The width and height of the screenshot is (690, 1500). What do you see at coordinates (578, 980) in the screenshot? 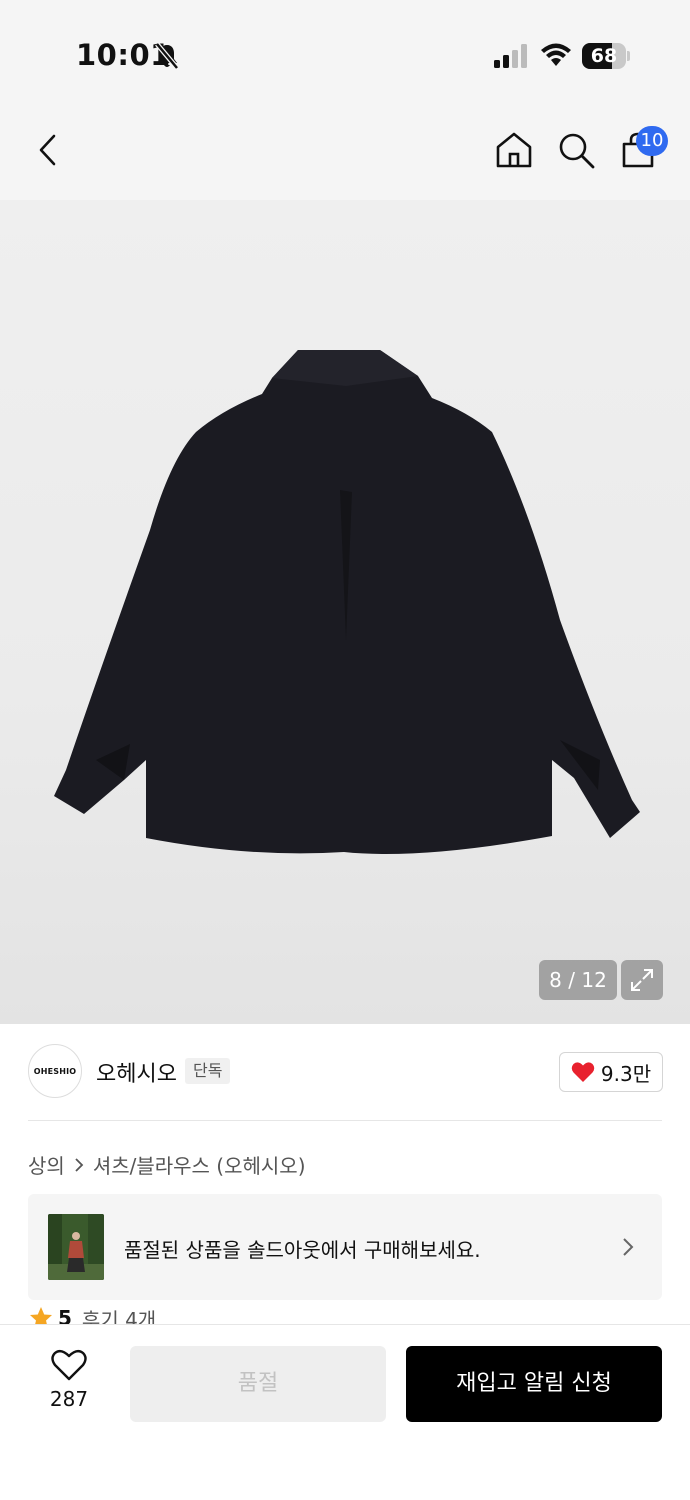
I see `image-counter: 8 / 12` at bounding box center [578, 980].